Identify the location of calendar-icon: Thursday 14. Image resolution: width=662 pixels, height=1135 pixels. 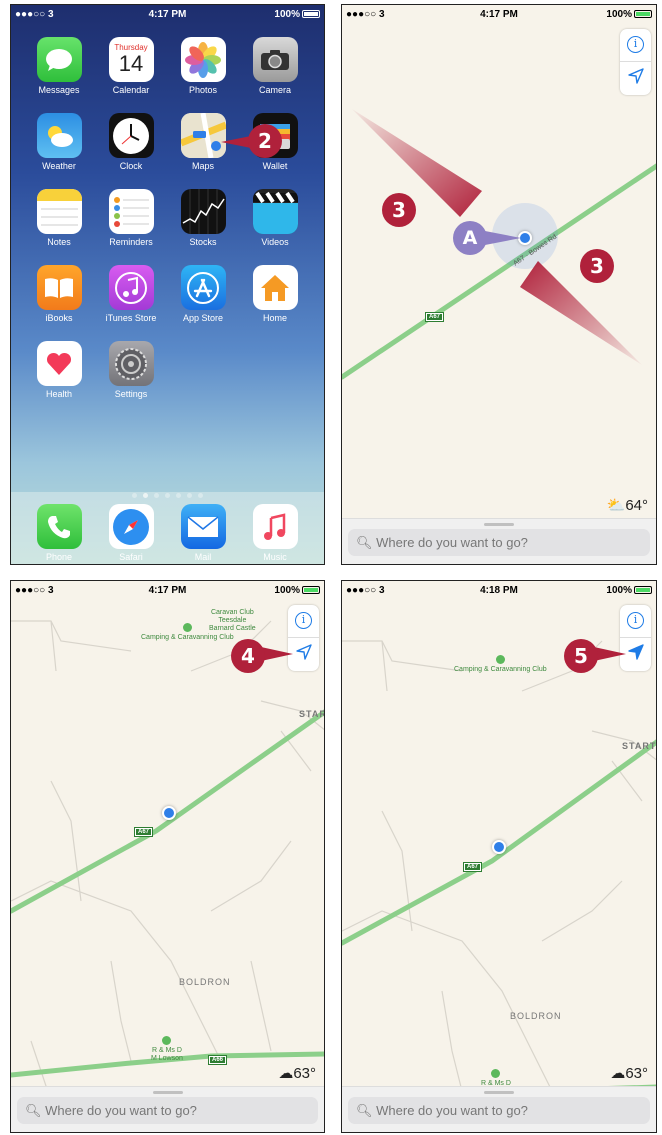
(131, 59).